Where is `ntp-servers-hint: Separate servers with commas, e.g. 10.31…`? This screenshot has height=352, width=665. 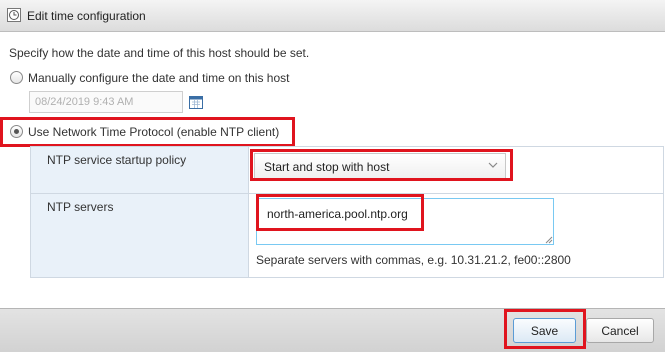
ntp-servers-hint: Separate servers with commas, e.g. 10.31… is located at coordinates (413, 260).